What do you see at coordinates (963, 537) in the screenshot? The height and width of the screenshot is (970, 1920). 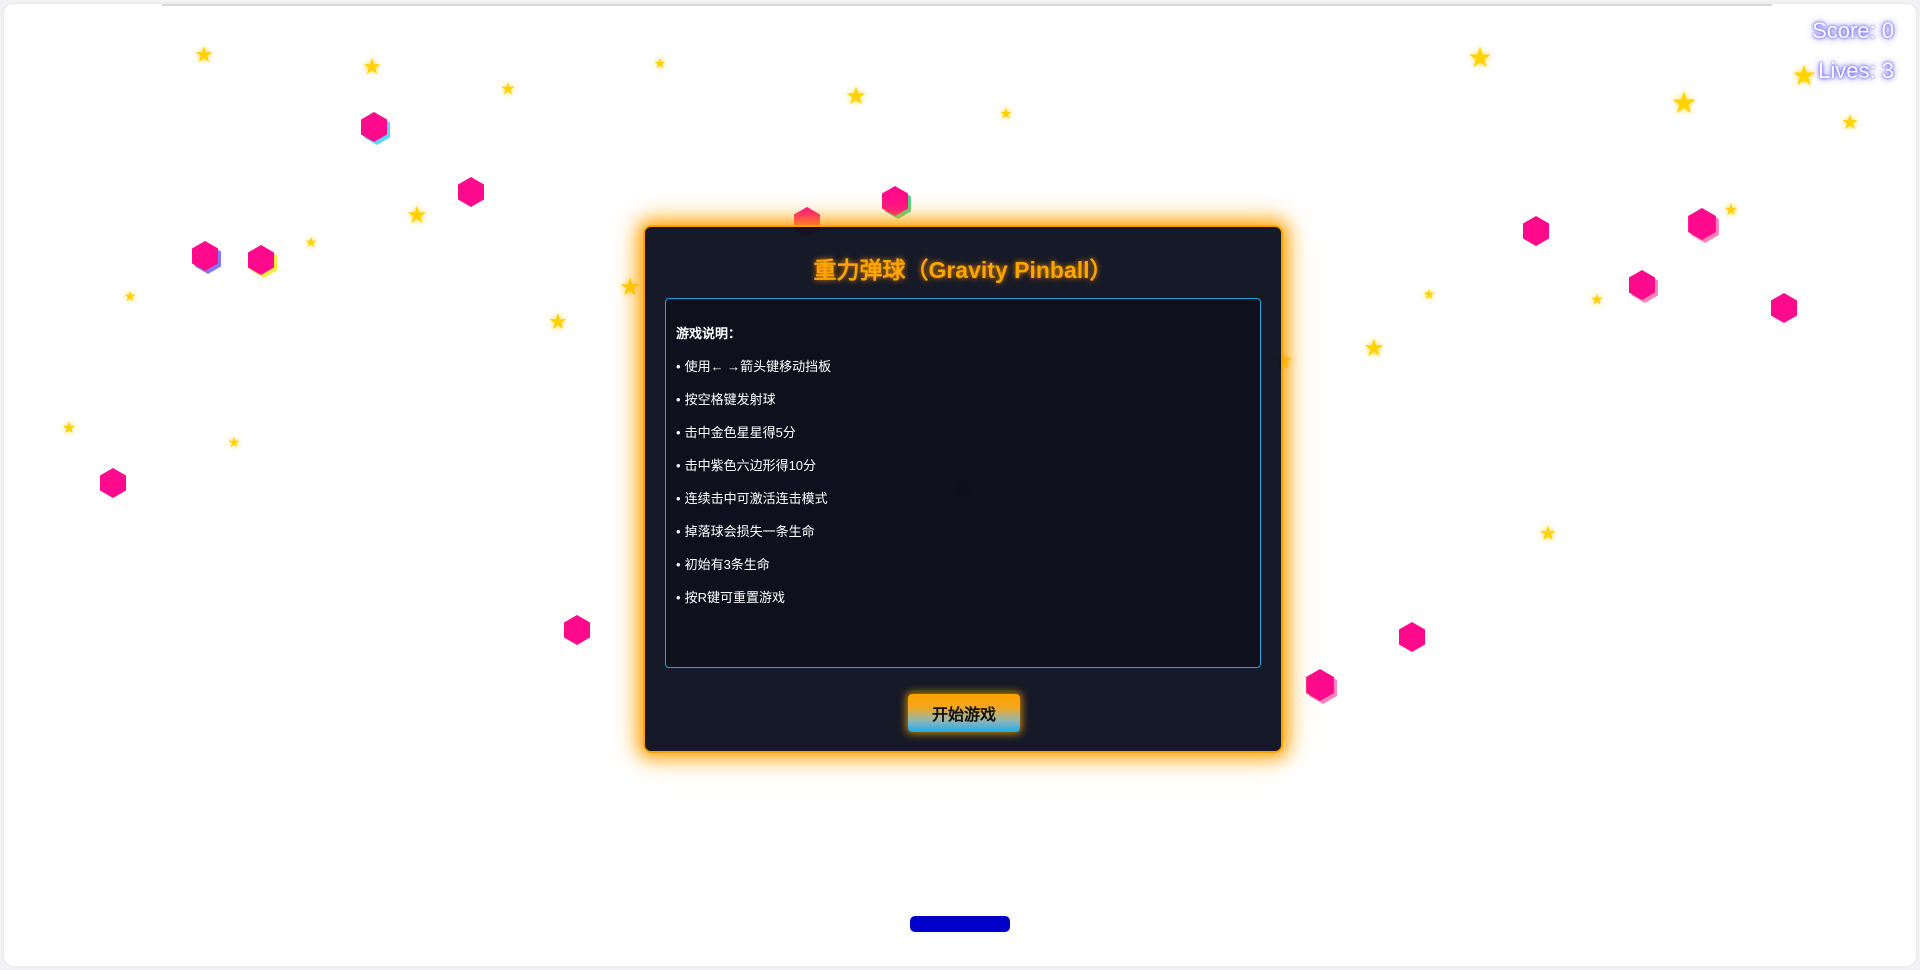 I see `rule-item: • 掉落球会损失一条生命` at bounding box center [963, 537].